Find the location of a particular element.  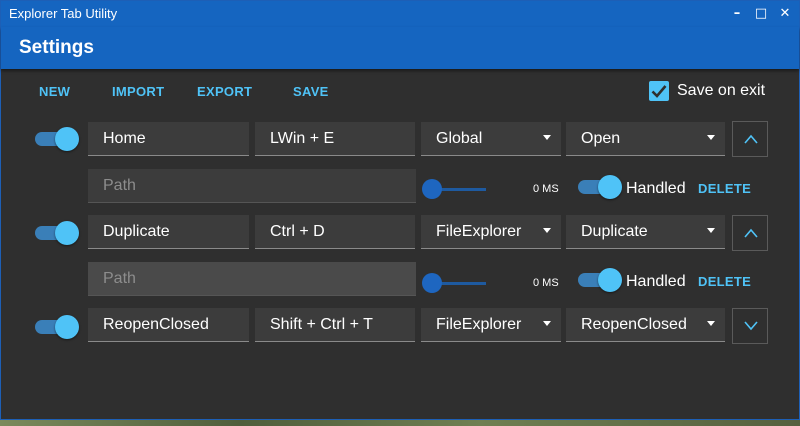

save-on-exit-label: Save on exit is located at coordinates (721, 90).